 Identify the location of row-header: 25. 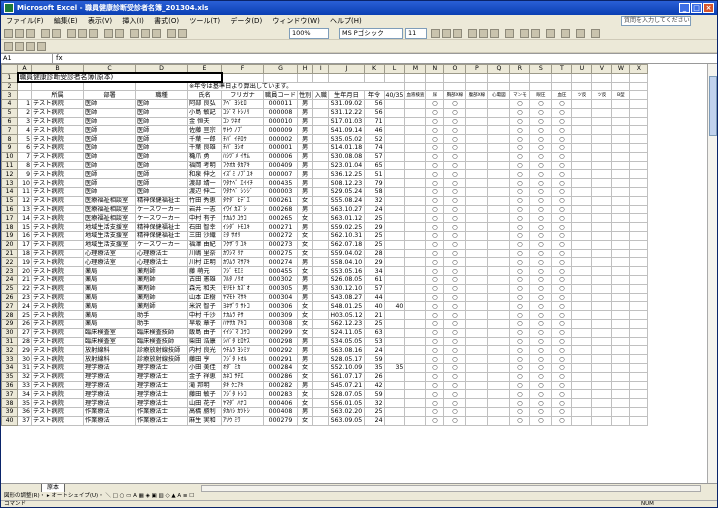
(9, 288).